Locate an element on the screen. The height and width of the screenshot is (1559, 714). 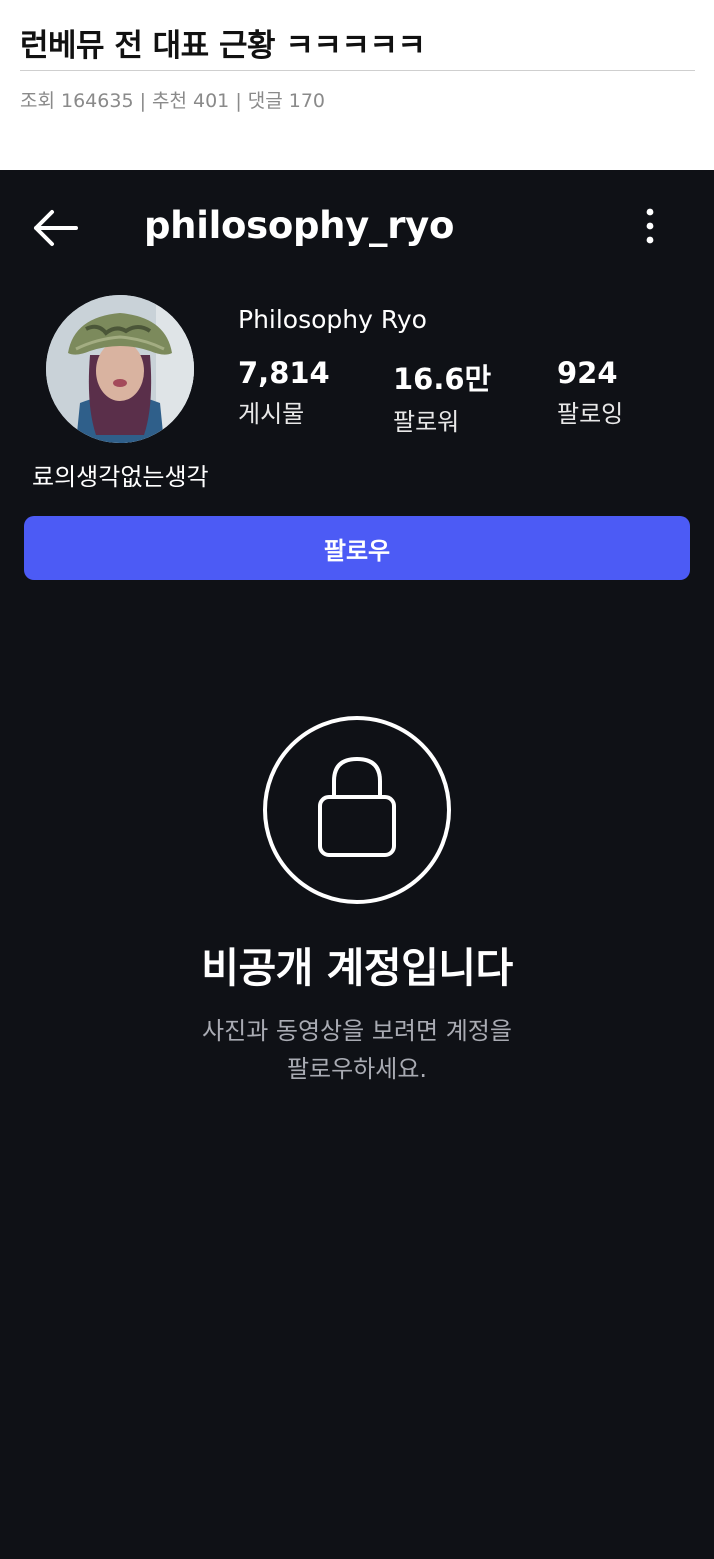
post-meta: 조회 164635 | 추천 401 | 댓글 170 is located at coordinates (173, 101).